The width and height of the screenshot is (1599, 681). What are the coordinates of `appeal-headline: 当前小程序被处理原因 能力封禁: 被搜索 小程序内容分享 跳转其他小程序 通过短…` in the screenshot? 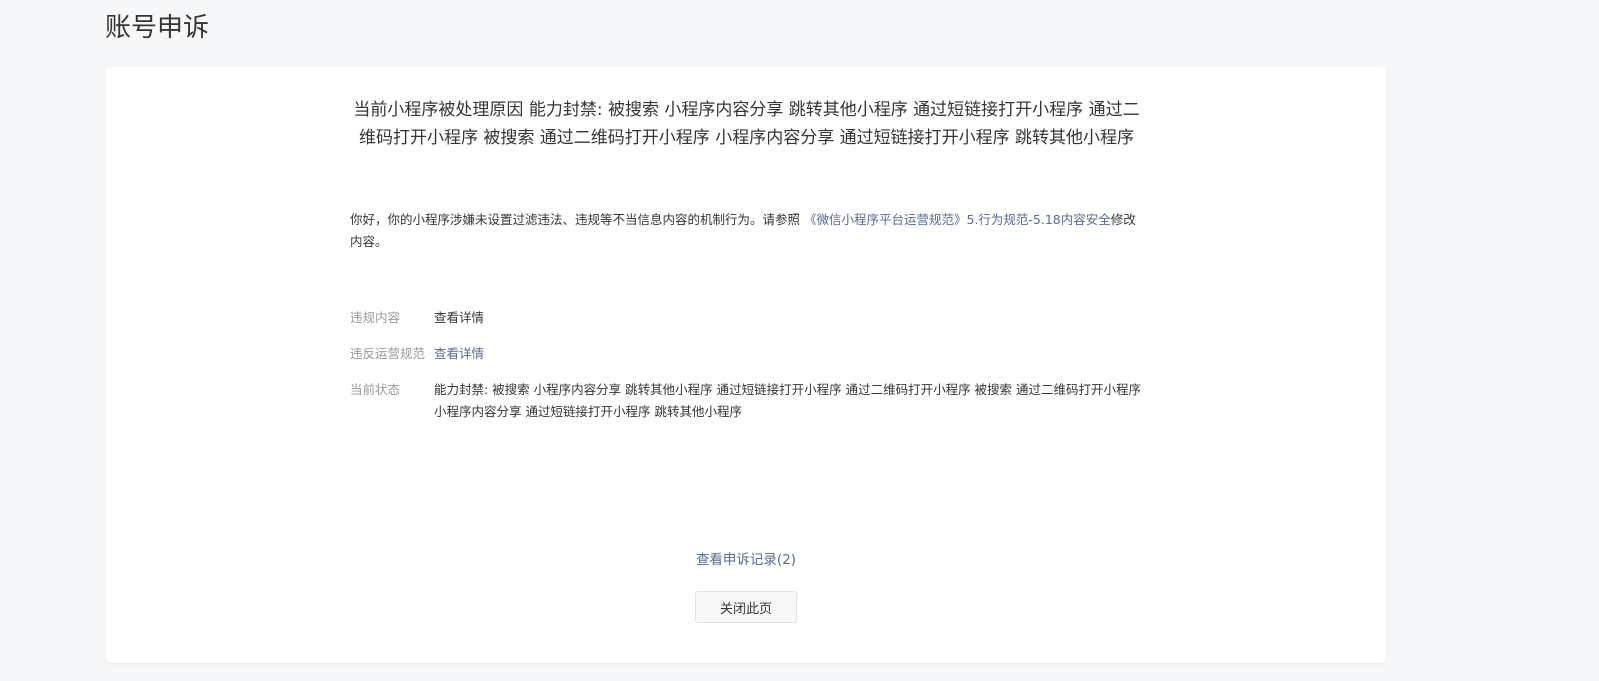 It's located at (746, 124).